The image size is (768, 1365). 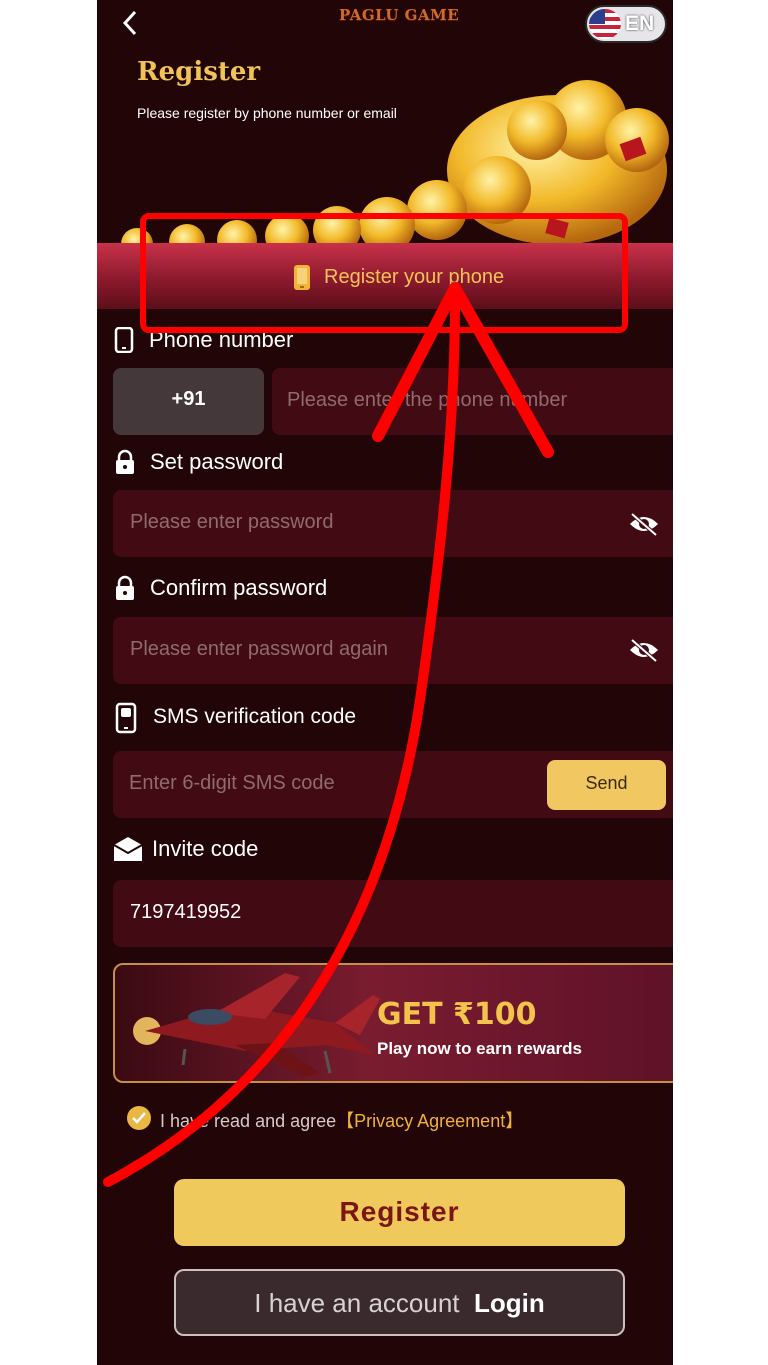 I want to click on tab-register-phone: Register your phone, so click(x=385, y=276).